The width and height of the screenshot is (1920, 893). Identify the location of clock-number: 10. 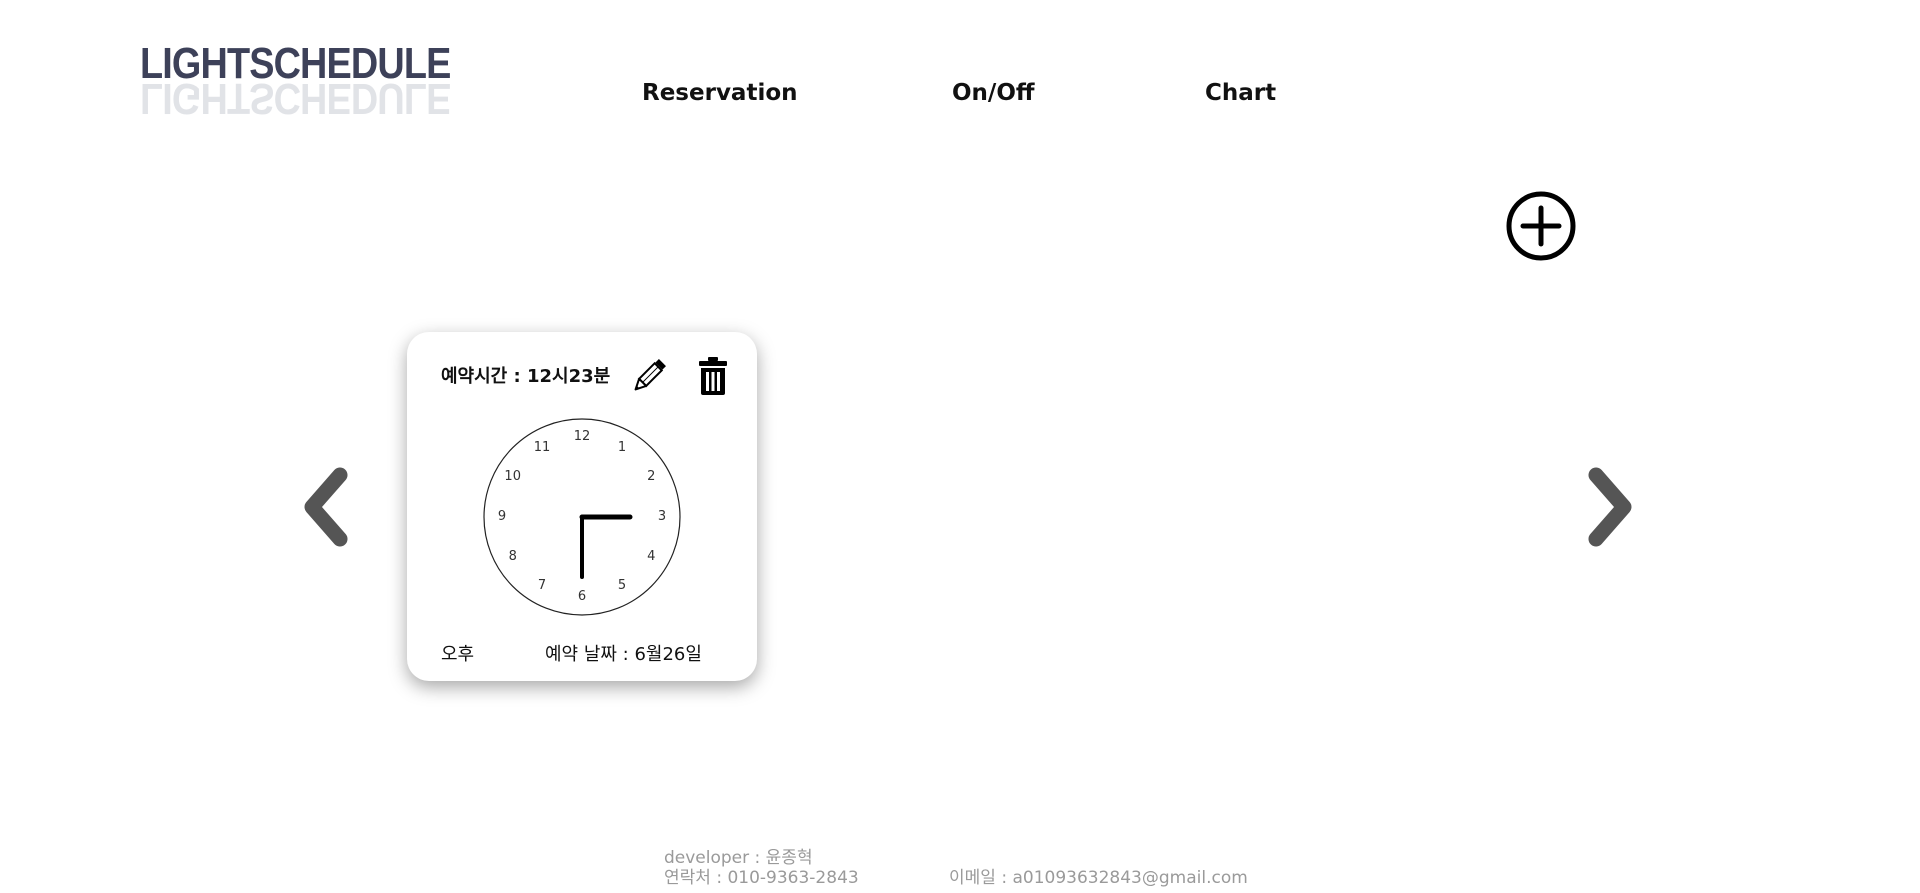
(512, 476).